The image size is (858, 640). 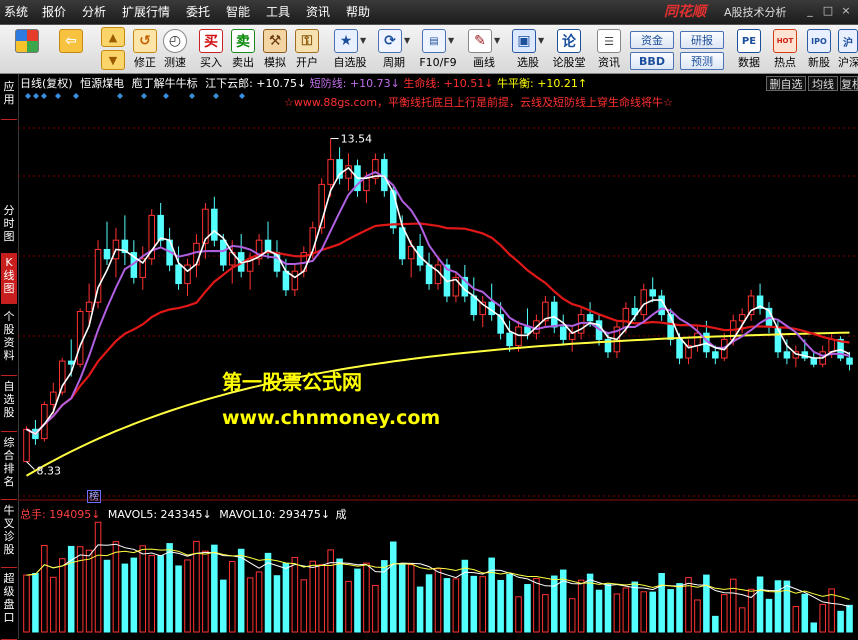 What do you see at coordinates (238, 12) in the screenshot?
I see `menu-smart: 智能` at bounding box center [238, 12].